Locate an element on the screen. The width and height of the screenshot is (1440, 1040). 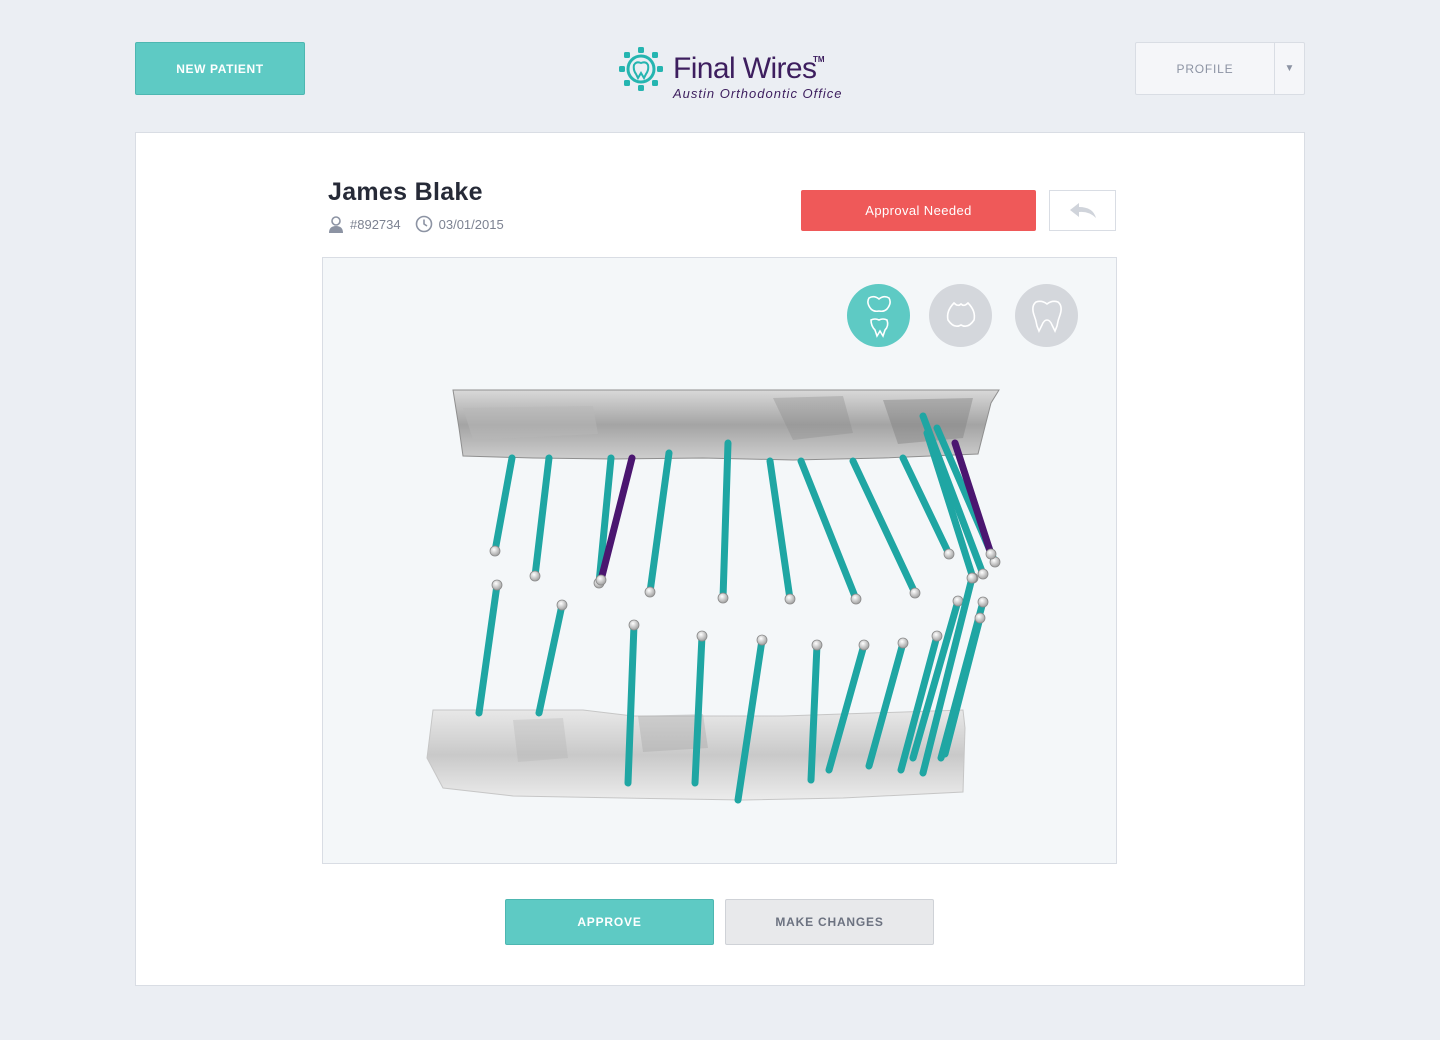
user-icon is located at coordinates (336, 224).